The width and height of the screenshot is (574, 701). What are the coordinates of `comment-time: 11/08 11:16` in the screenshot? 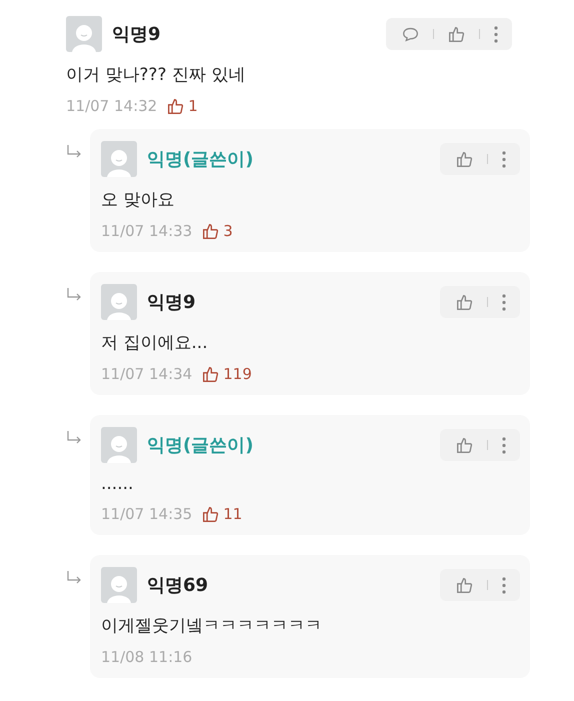 It's located at (146, 657).